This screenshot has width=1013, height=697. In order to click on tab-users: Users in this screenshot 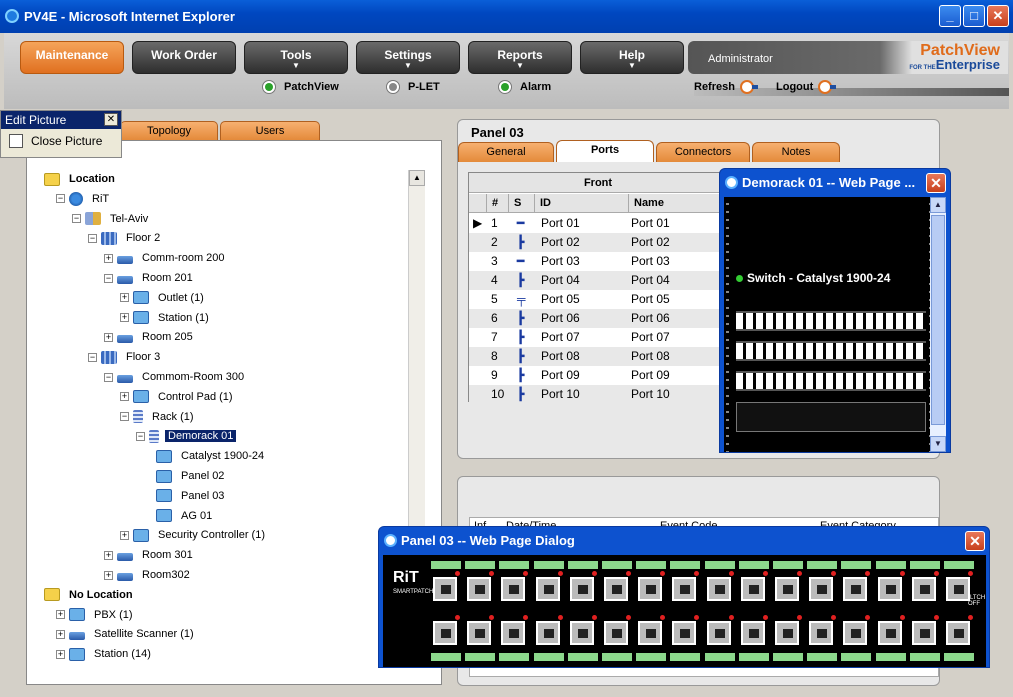, I will do `click(270, 130)`.